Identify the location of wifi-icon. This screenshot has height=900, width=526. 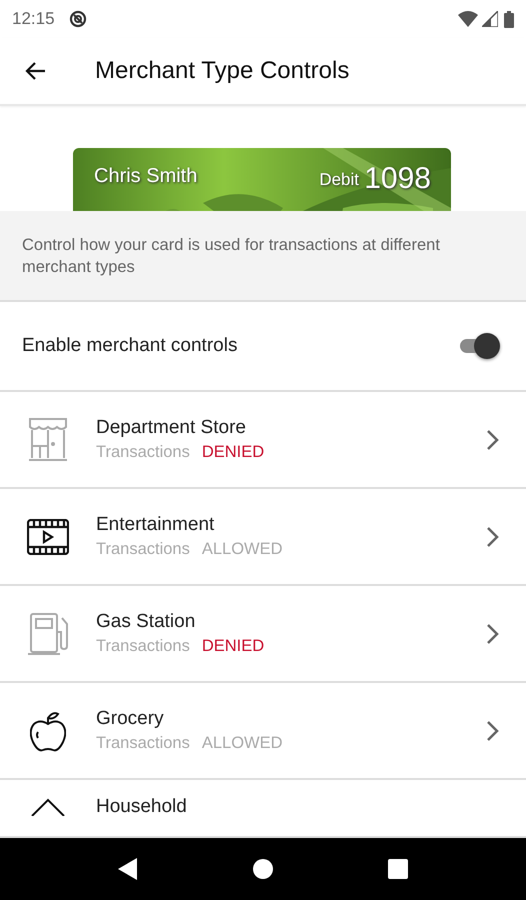
(468, 19).